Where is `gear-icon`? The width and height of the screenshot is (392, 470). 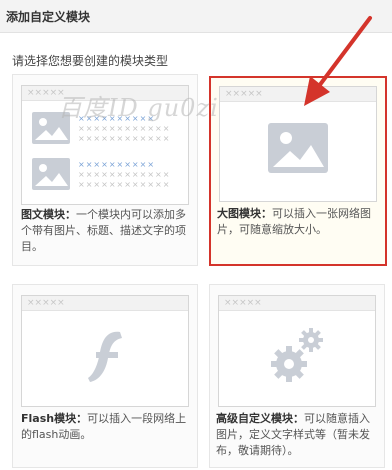
gear-icon is located at coordinates (299, 354).